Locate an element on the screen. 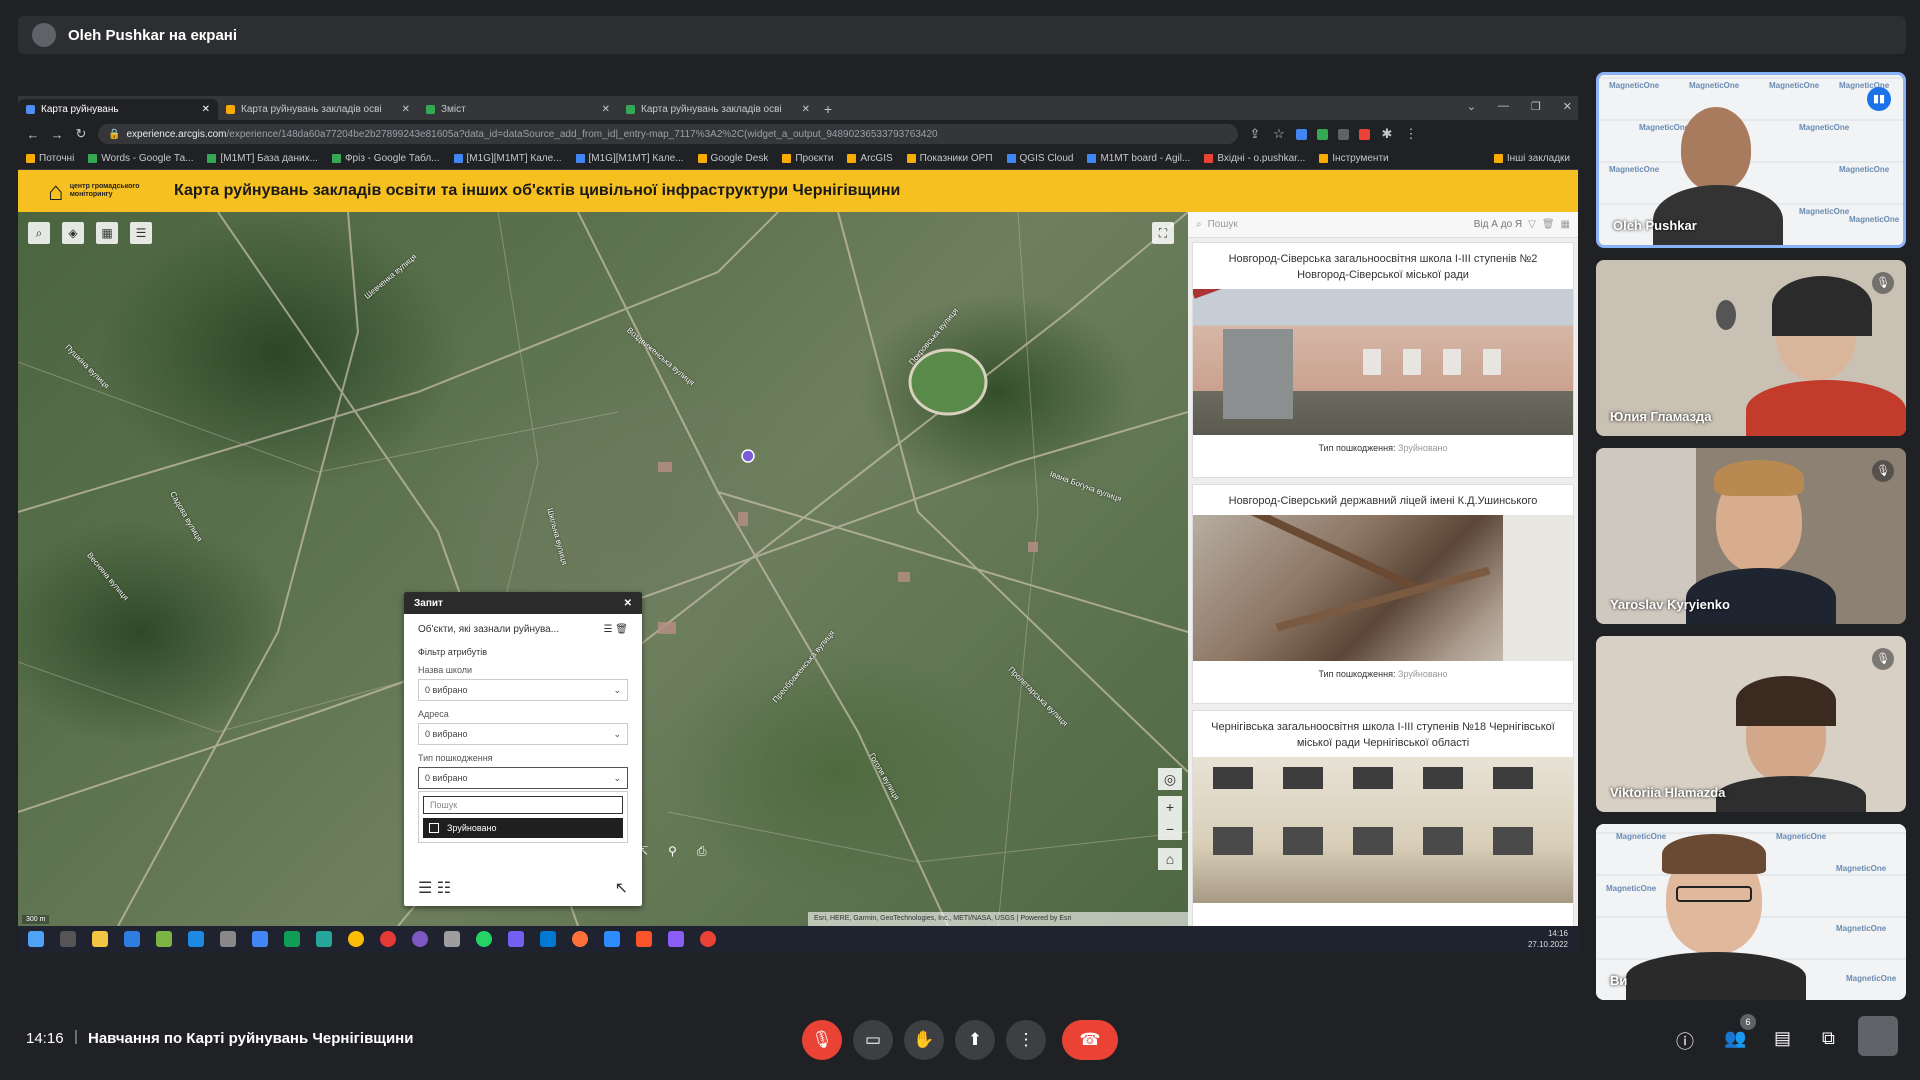 This screenshot has height=1080, width=1920. people-icon: 👥 is located at coordinates (1735, 1038).